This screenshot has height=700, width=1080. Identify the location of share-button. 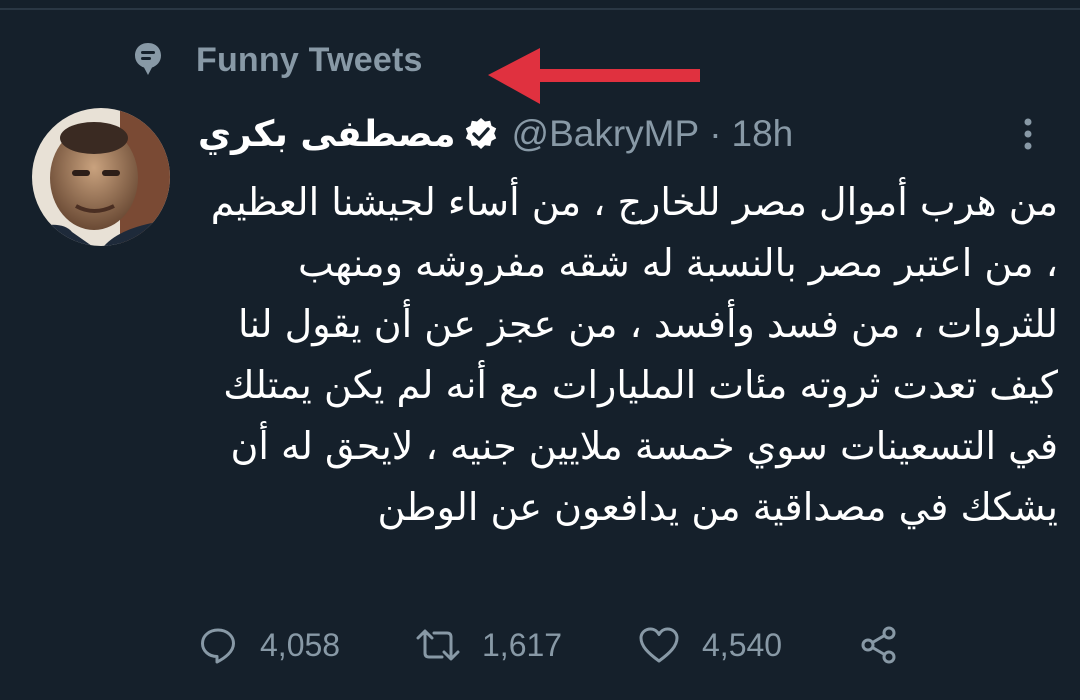
(879, 645).